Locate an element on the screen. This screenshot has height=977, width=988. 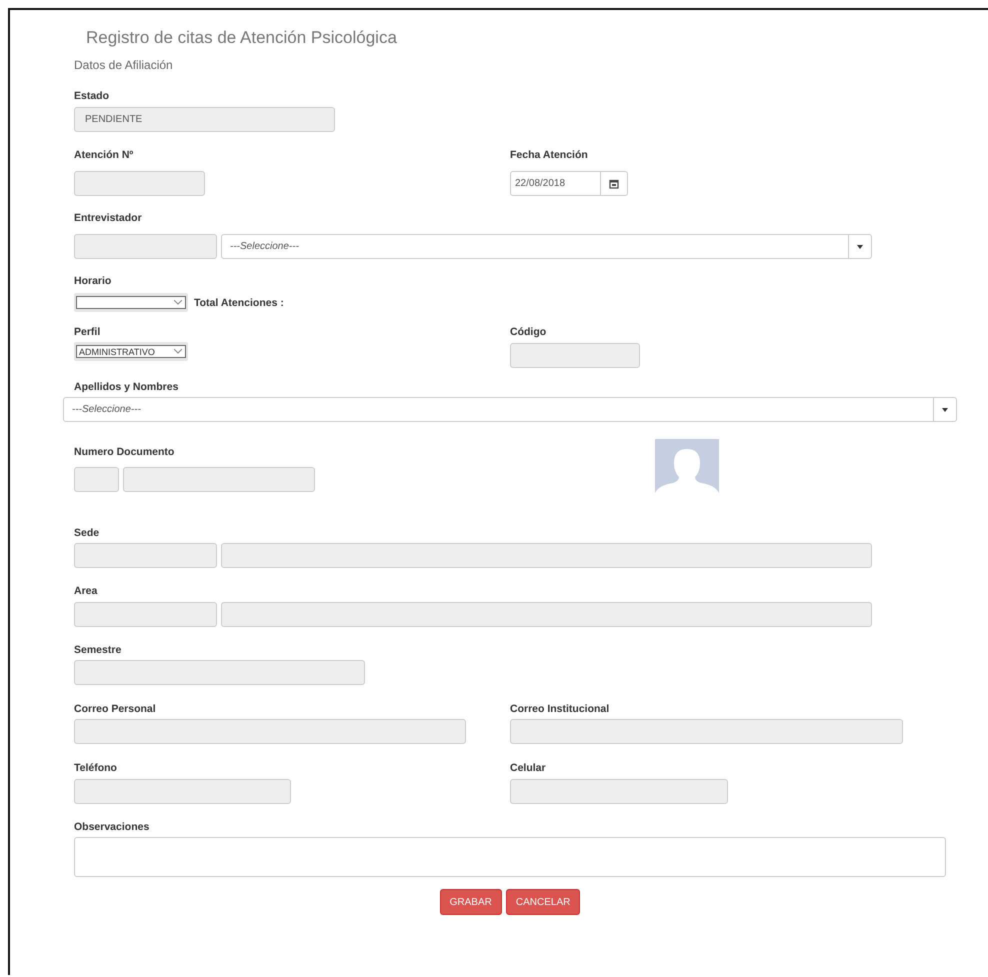
action-button: GRABAR is located at coordinates (471, 902).